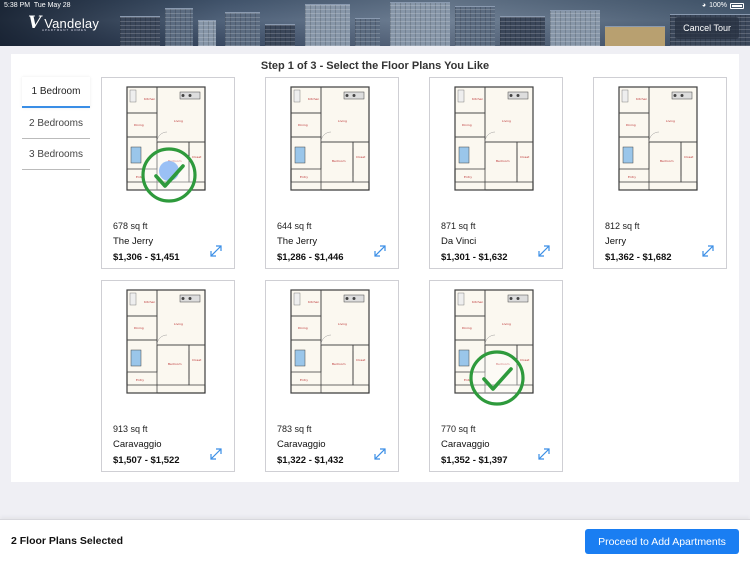 Image resolution: width=750 pixels, height=562 pixels. I want to click on status-indicators: ◕ 100%, so click(723, 5).